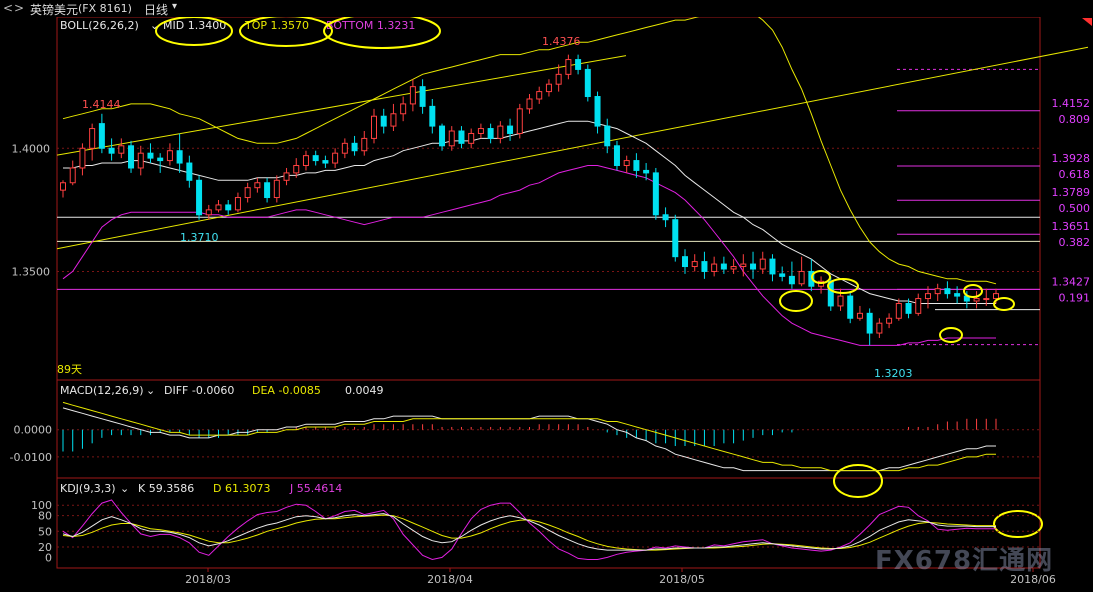 This screenshot has height=592, width=1093. Describe the element at coordinates (1071, 103) in the screenshot. I see `fib-price-label: 1.4152` at that location.